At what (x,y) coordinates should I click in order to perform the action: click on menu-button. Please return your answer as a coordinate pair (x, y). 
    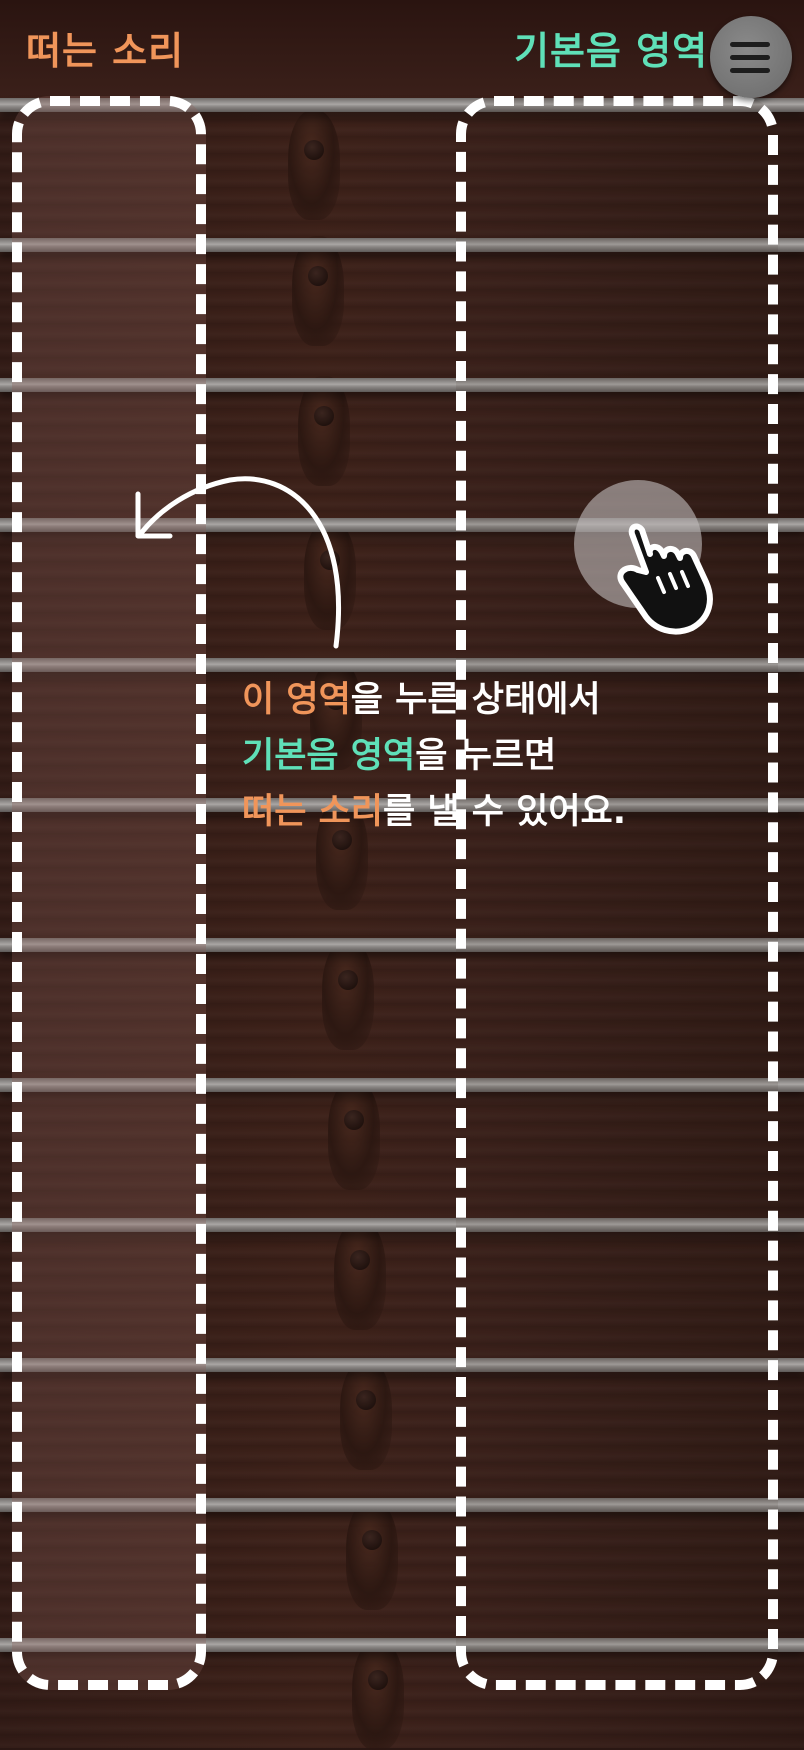
    Looking at the image, I should click on (751, 57).